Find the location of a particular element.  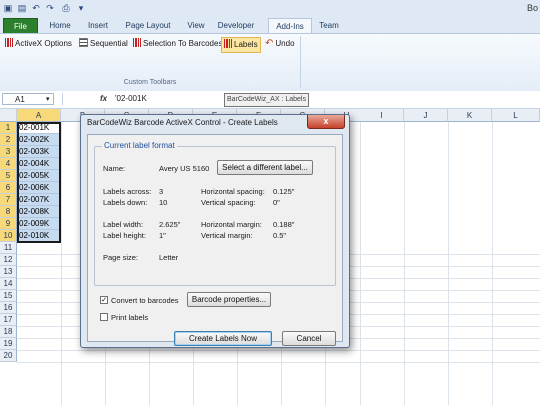

cell-a4: 02-004K is located at coordinates (38, 164).